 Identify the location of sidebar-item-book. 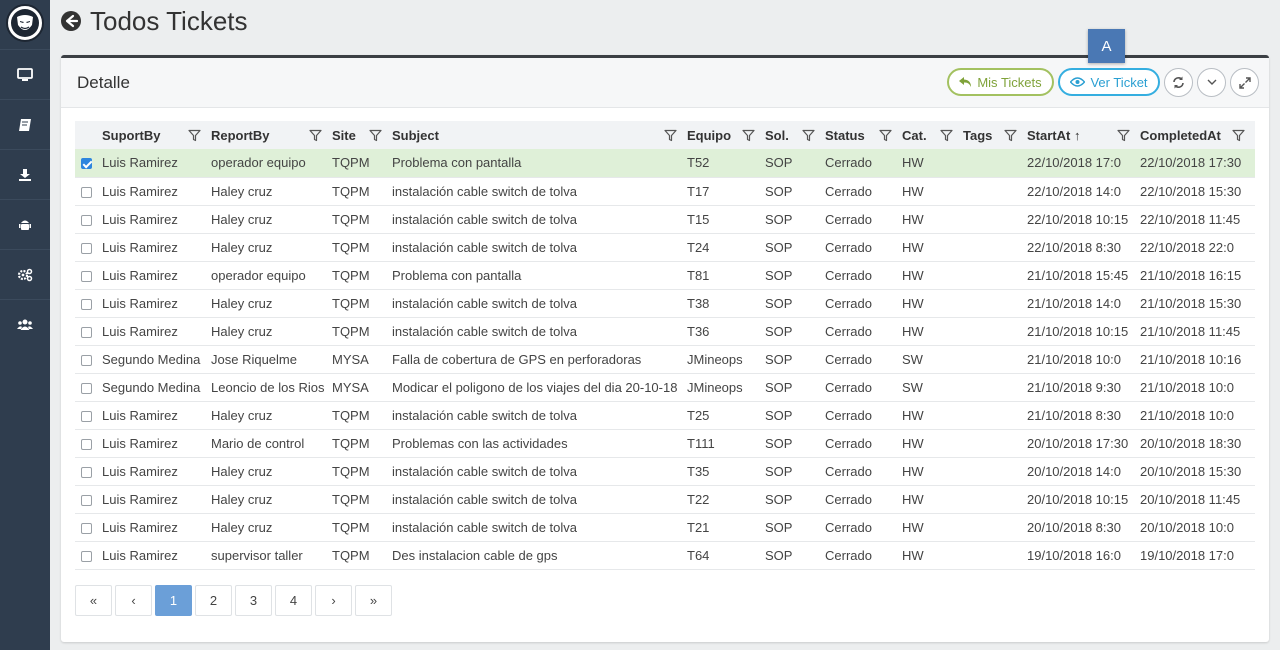
(25, 124).